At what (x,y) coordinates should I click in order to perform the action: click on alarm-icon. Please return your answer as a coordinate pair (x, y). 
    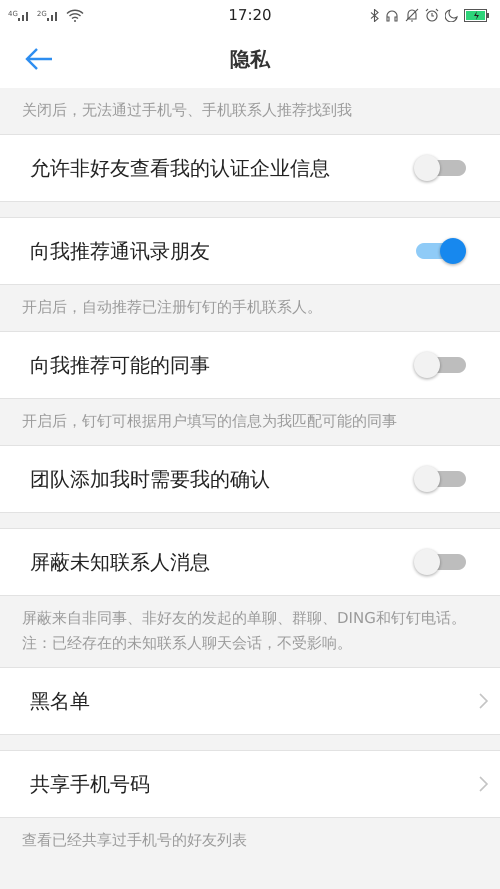
    Looking at the image, I should click on (432, 15).